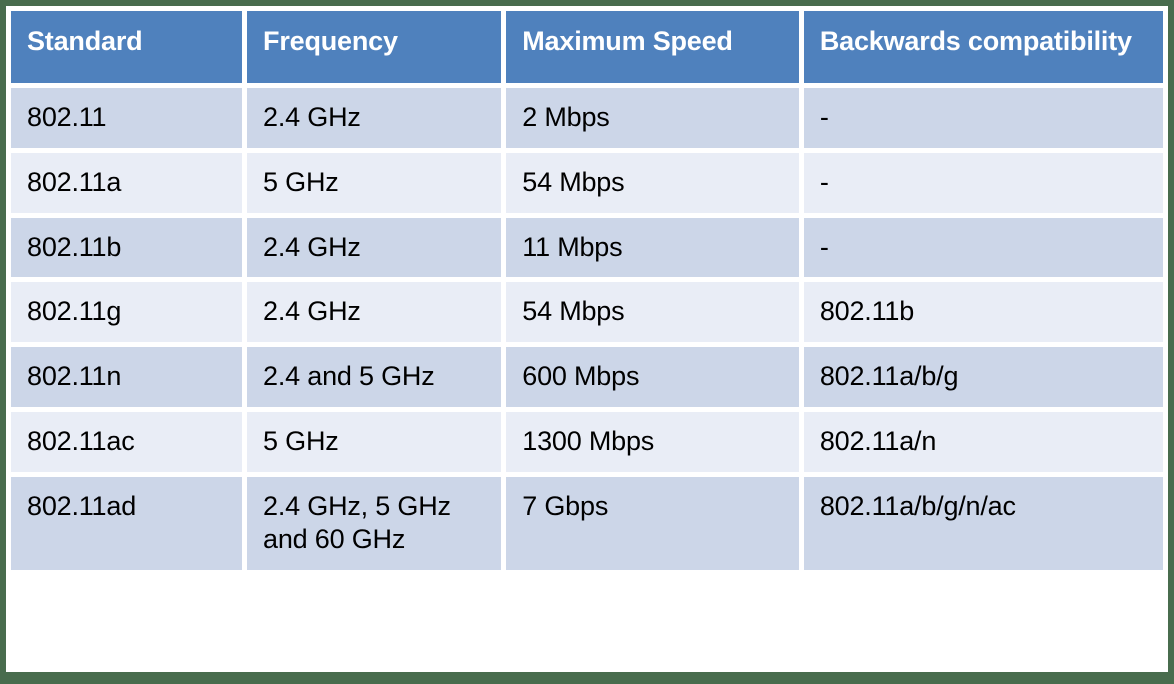 The width and height of the screenshot is (1174, 684). What do you see at coordinates (127, 377) in the screenshot?
I see `cell-standard: 802.11n` at bounding box center [127, 377].